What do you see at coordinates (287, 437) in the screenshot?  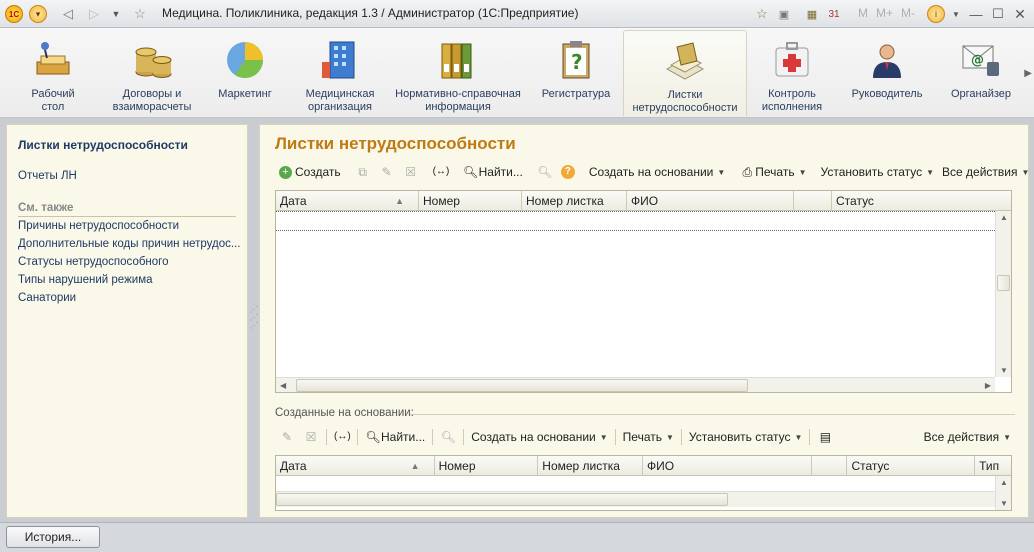 I see `sub-edit-button: ✎` at bounding box center [287, 437].